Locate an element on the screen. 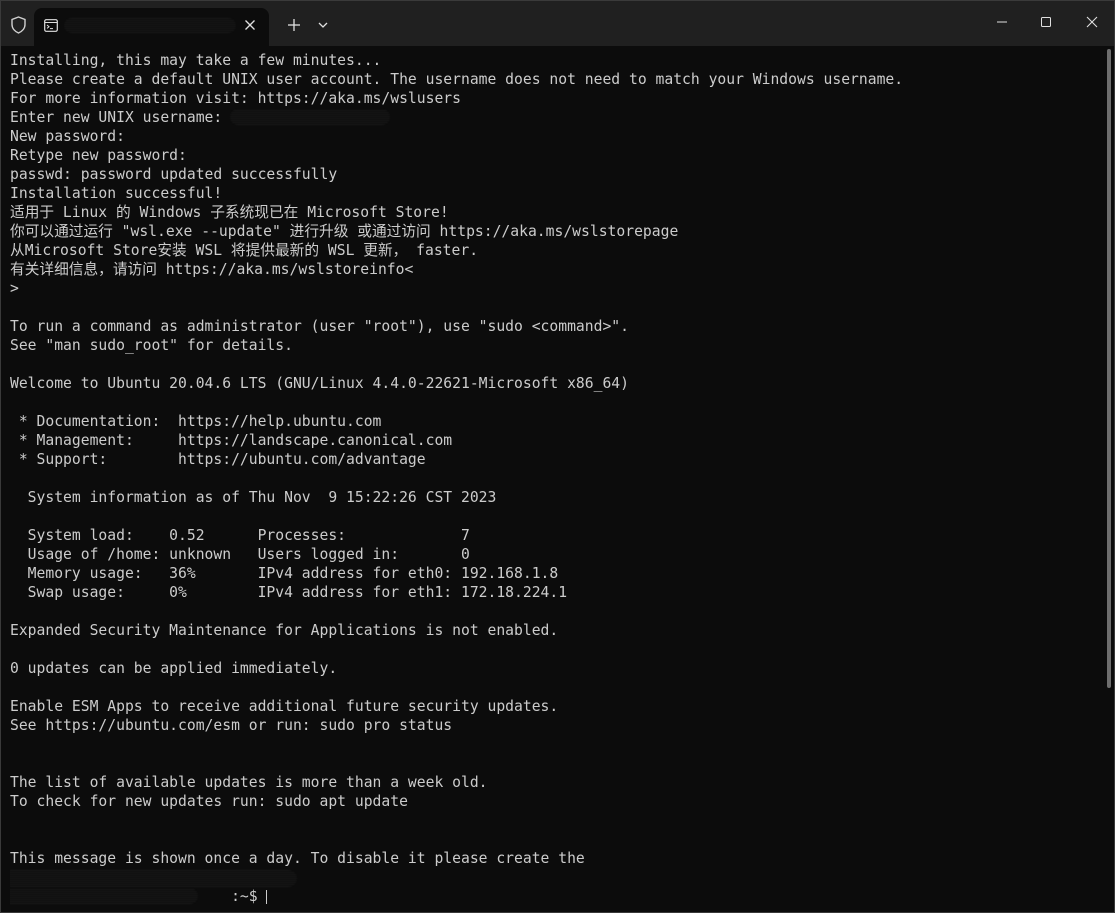 The height and width of the screenshot is (913, 1115). maximize-button is located at coordinates (1046, 22).